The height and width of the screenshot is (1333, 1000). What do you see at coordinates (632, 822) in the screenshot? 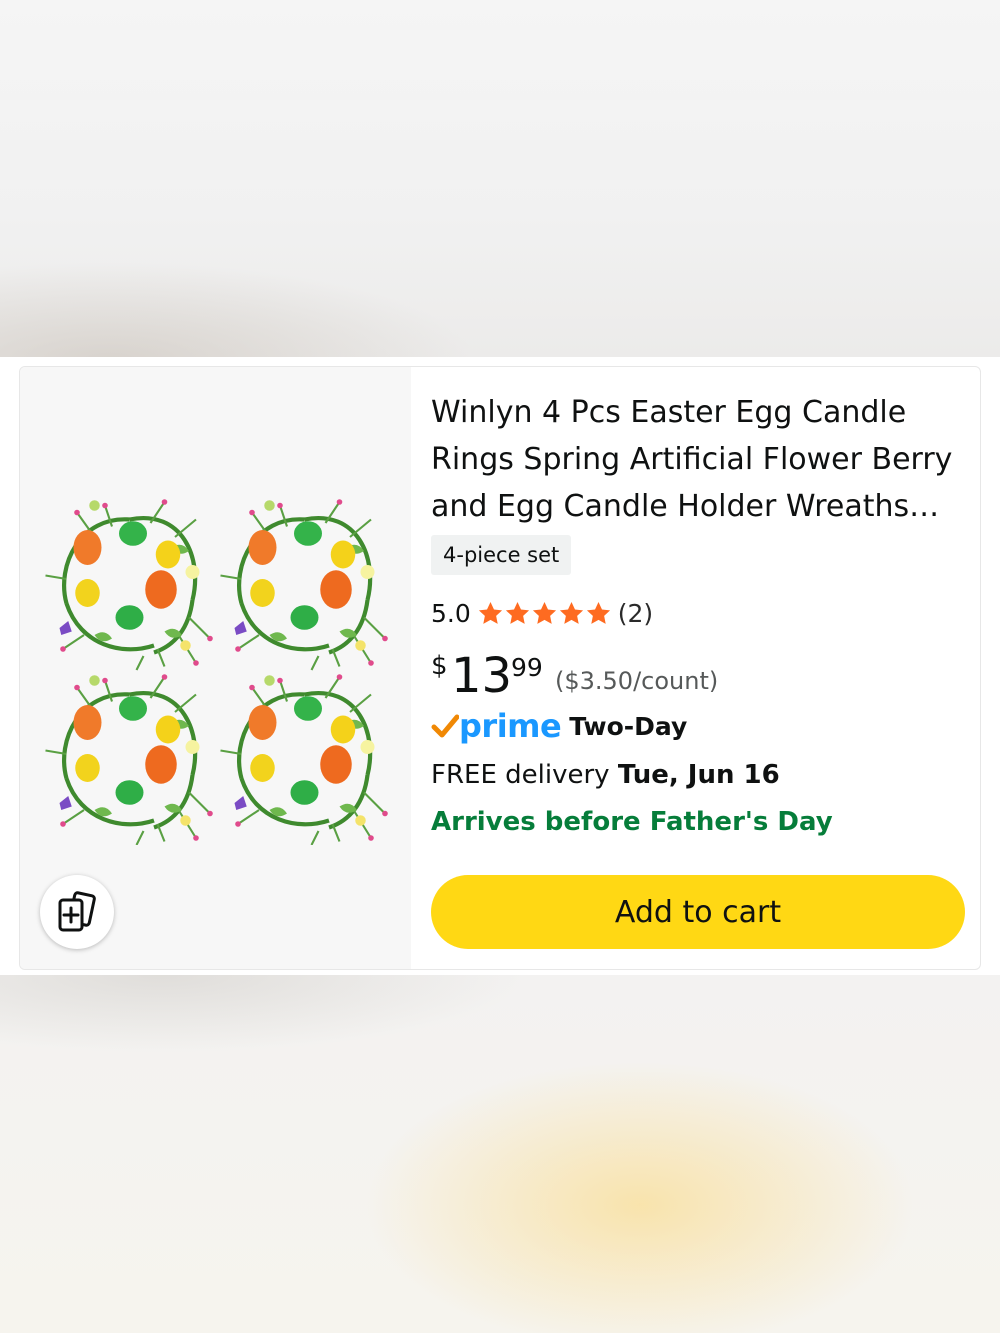
I see `arrival-note: Arrives before Father's Day` at bounding box center [632, 822].